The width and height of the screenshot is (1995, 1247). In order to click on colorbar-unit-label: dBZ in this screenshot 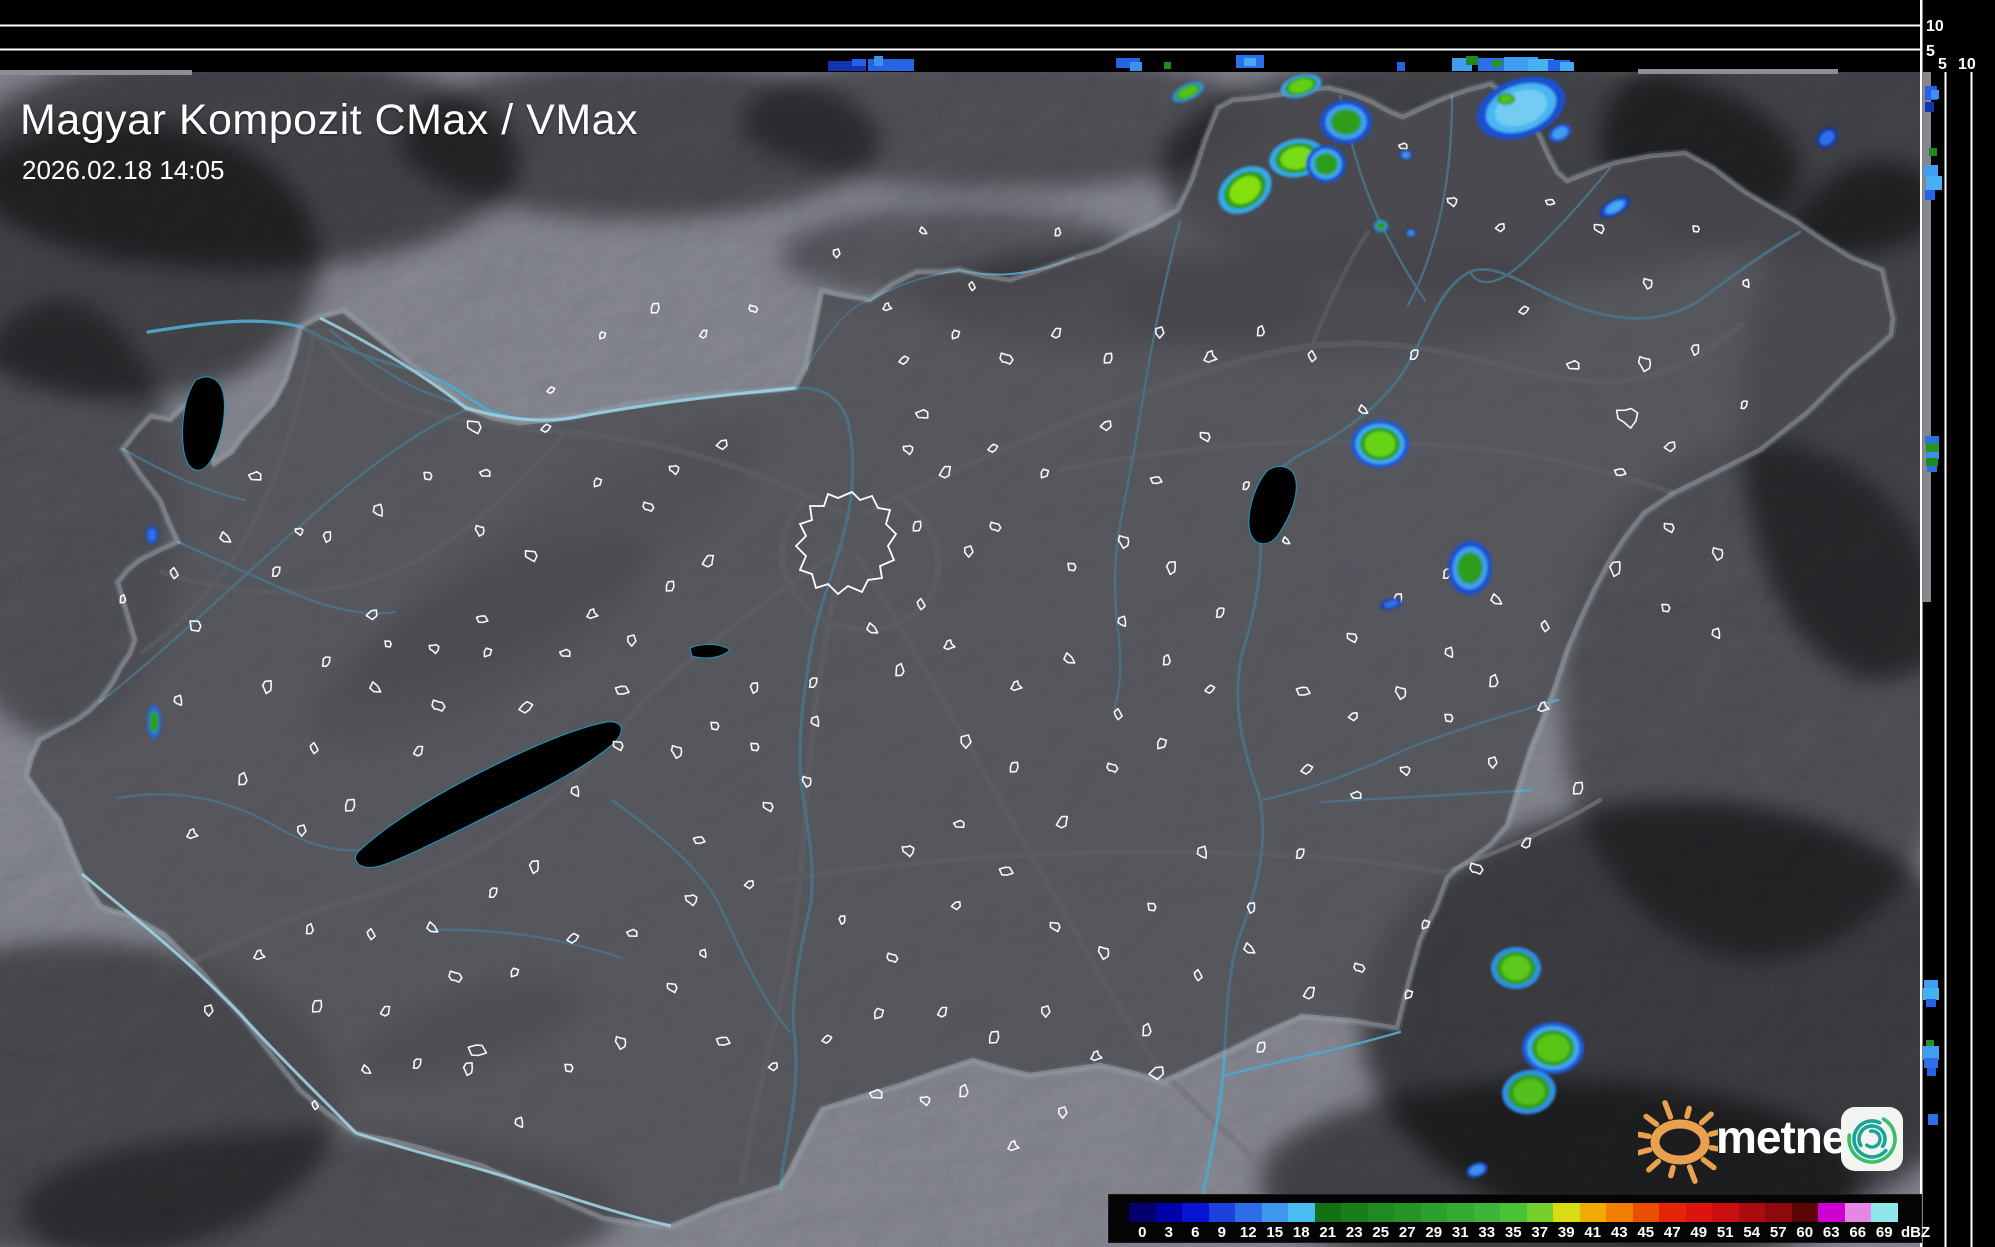, I will do `click(1916, 1232)`.